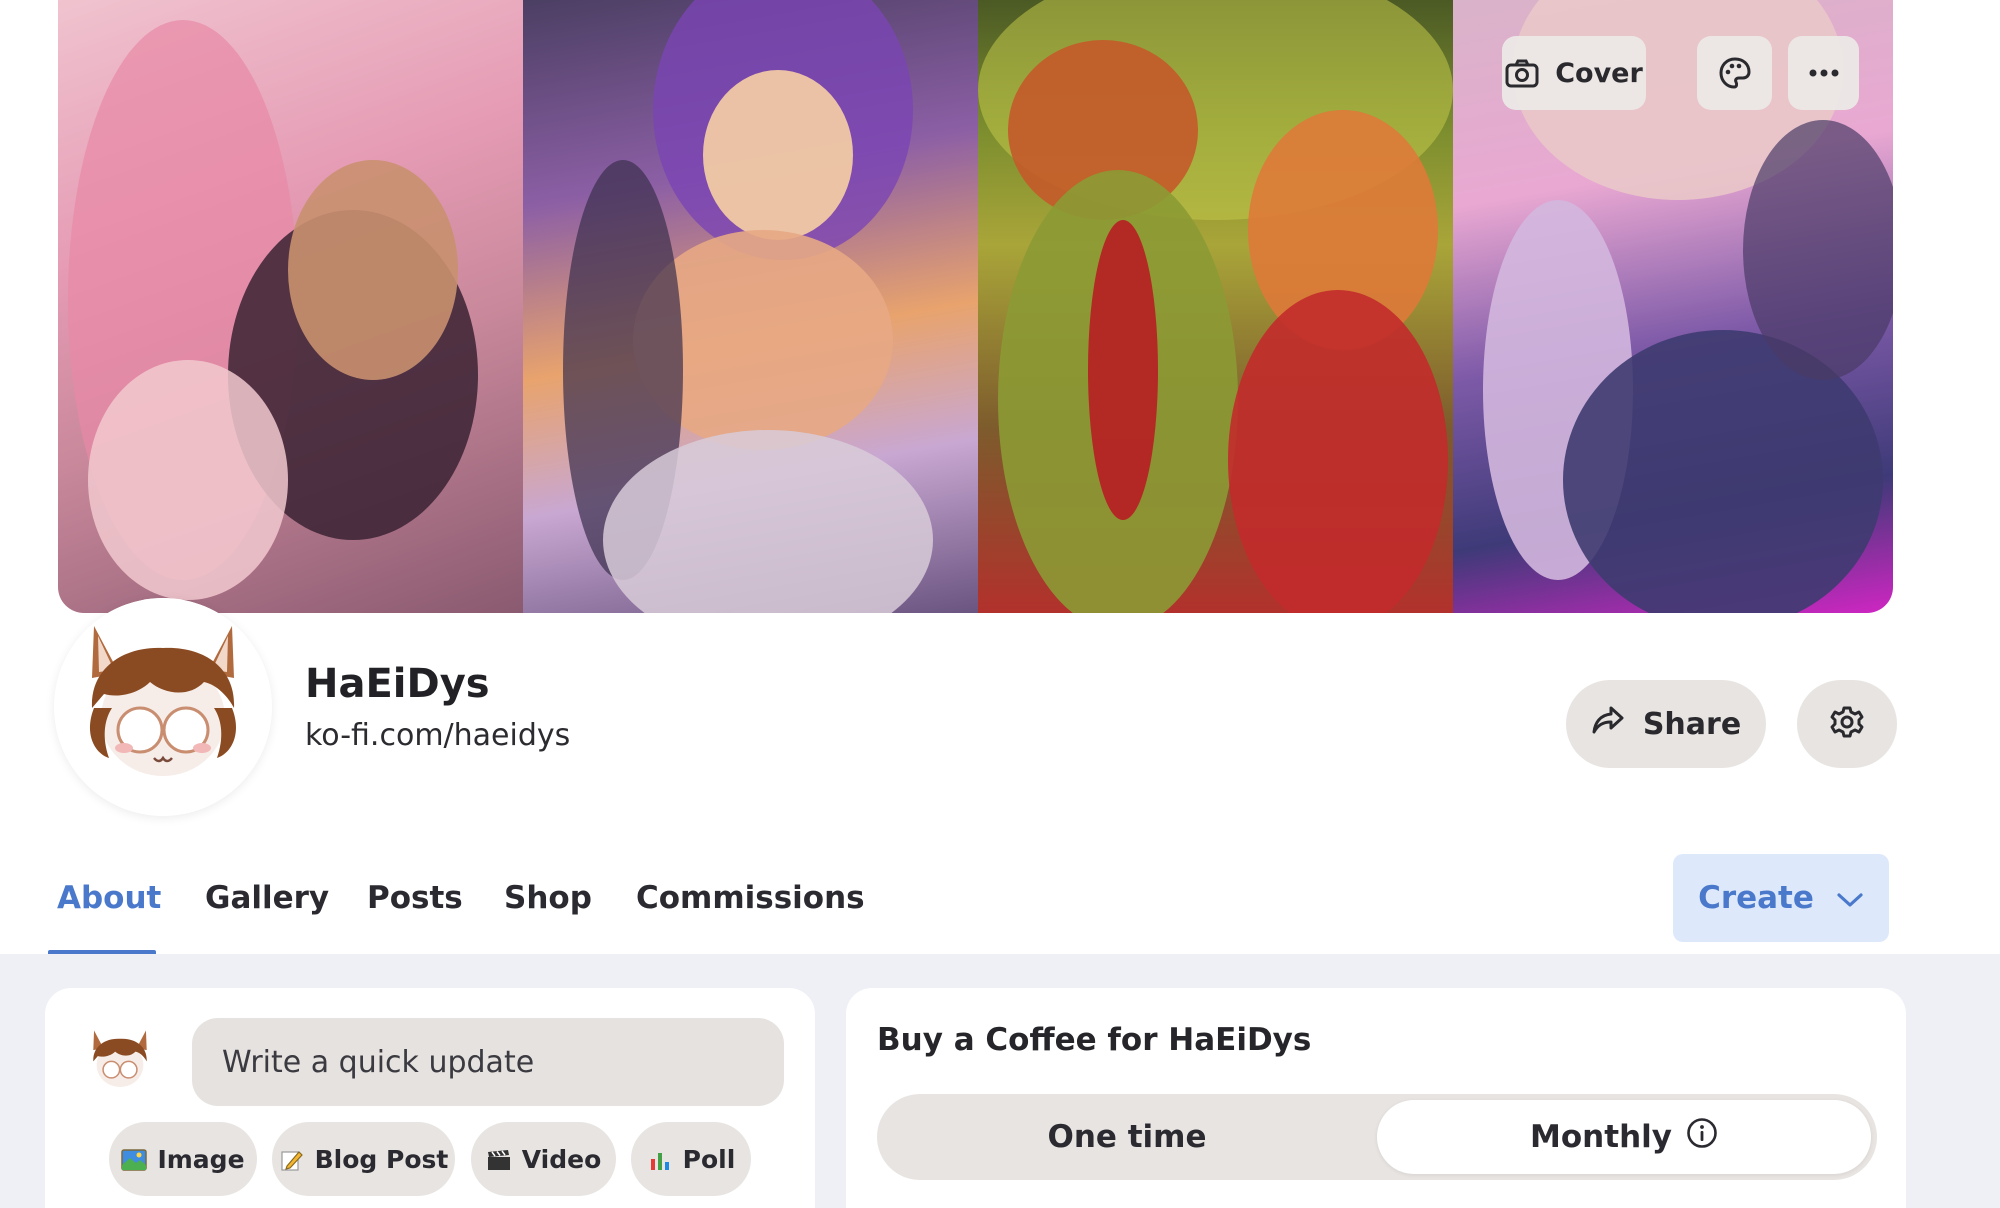 Image resolution: width=2000 pixels, height=1208 pixels. I want to click on chevron-down-icon, so click(1850, 898).